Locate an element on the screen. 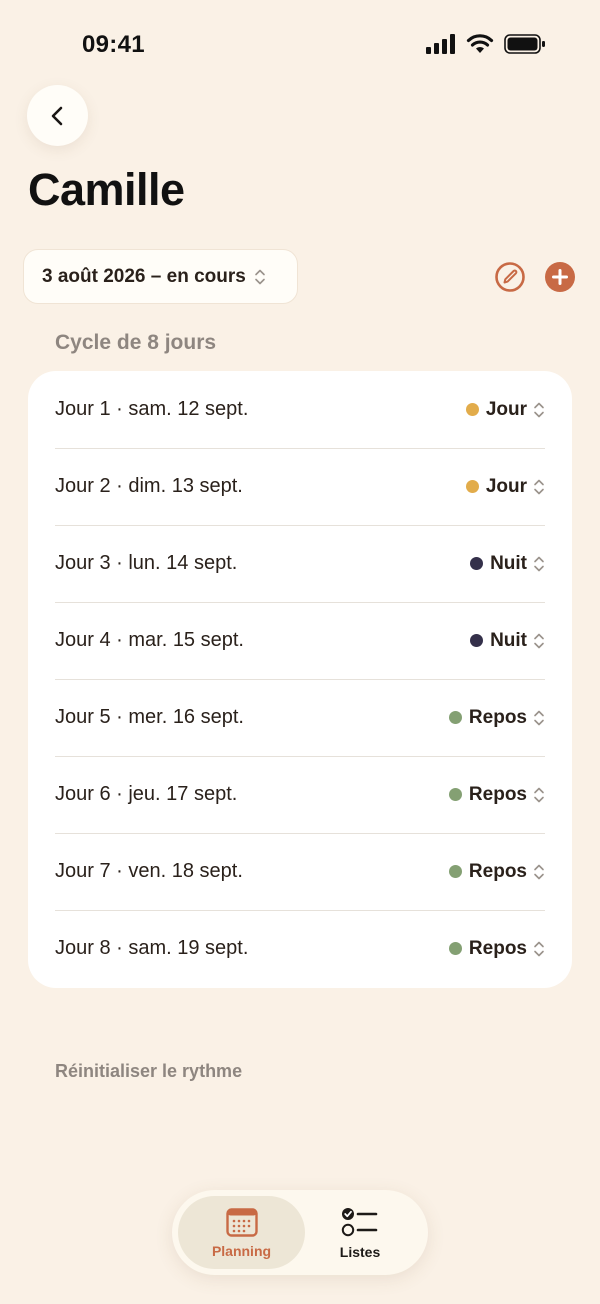 This screenshot has height=1304, width=600. day-label: Jour 5 · mer. 16 sept. is located at coordinates (149, 717).